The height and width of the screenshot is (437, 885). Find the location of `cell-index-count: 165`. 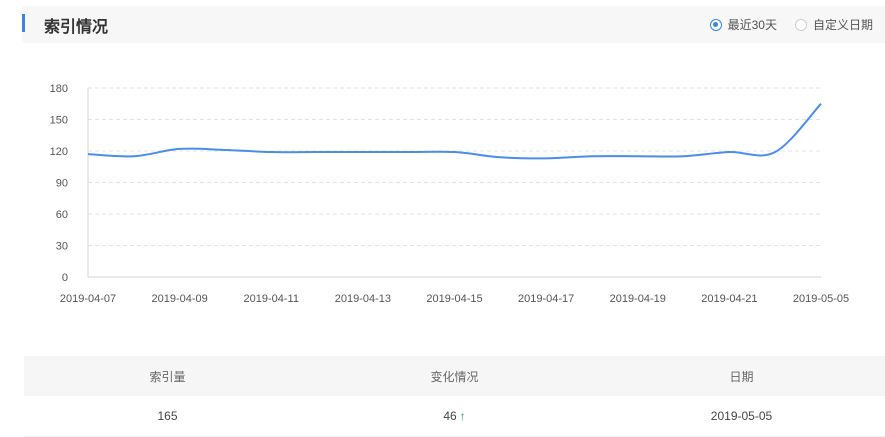

cell-index-count: 165 is located at coordinates (167, 416).